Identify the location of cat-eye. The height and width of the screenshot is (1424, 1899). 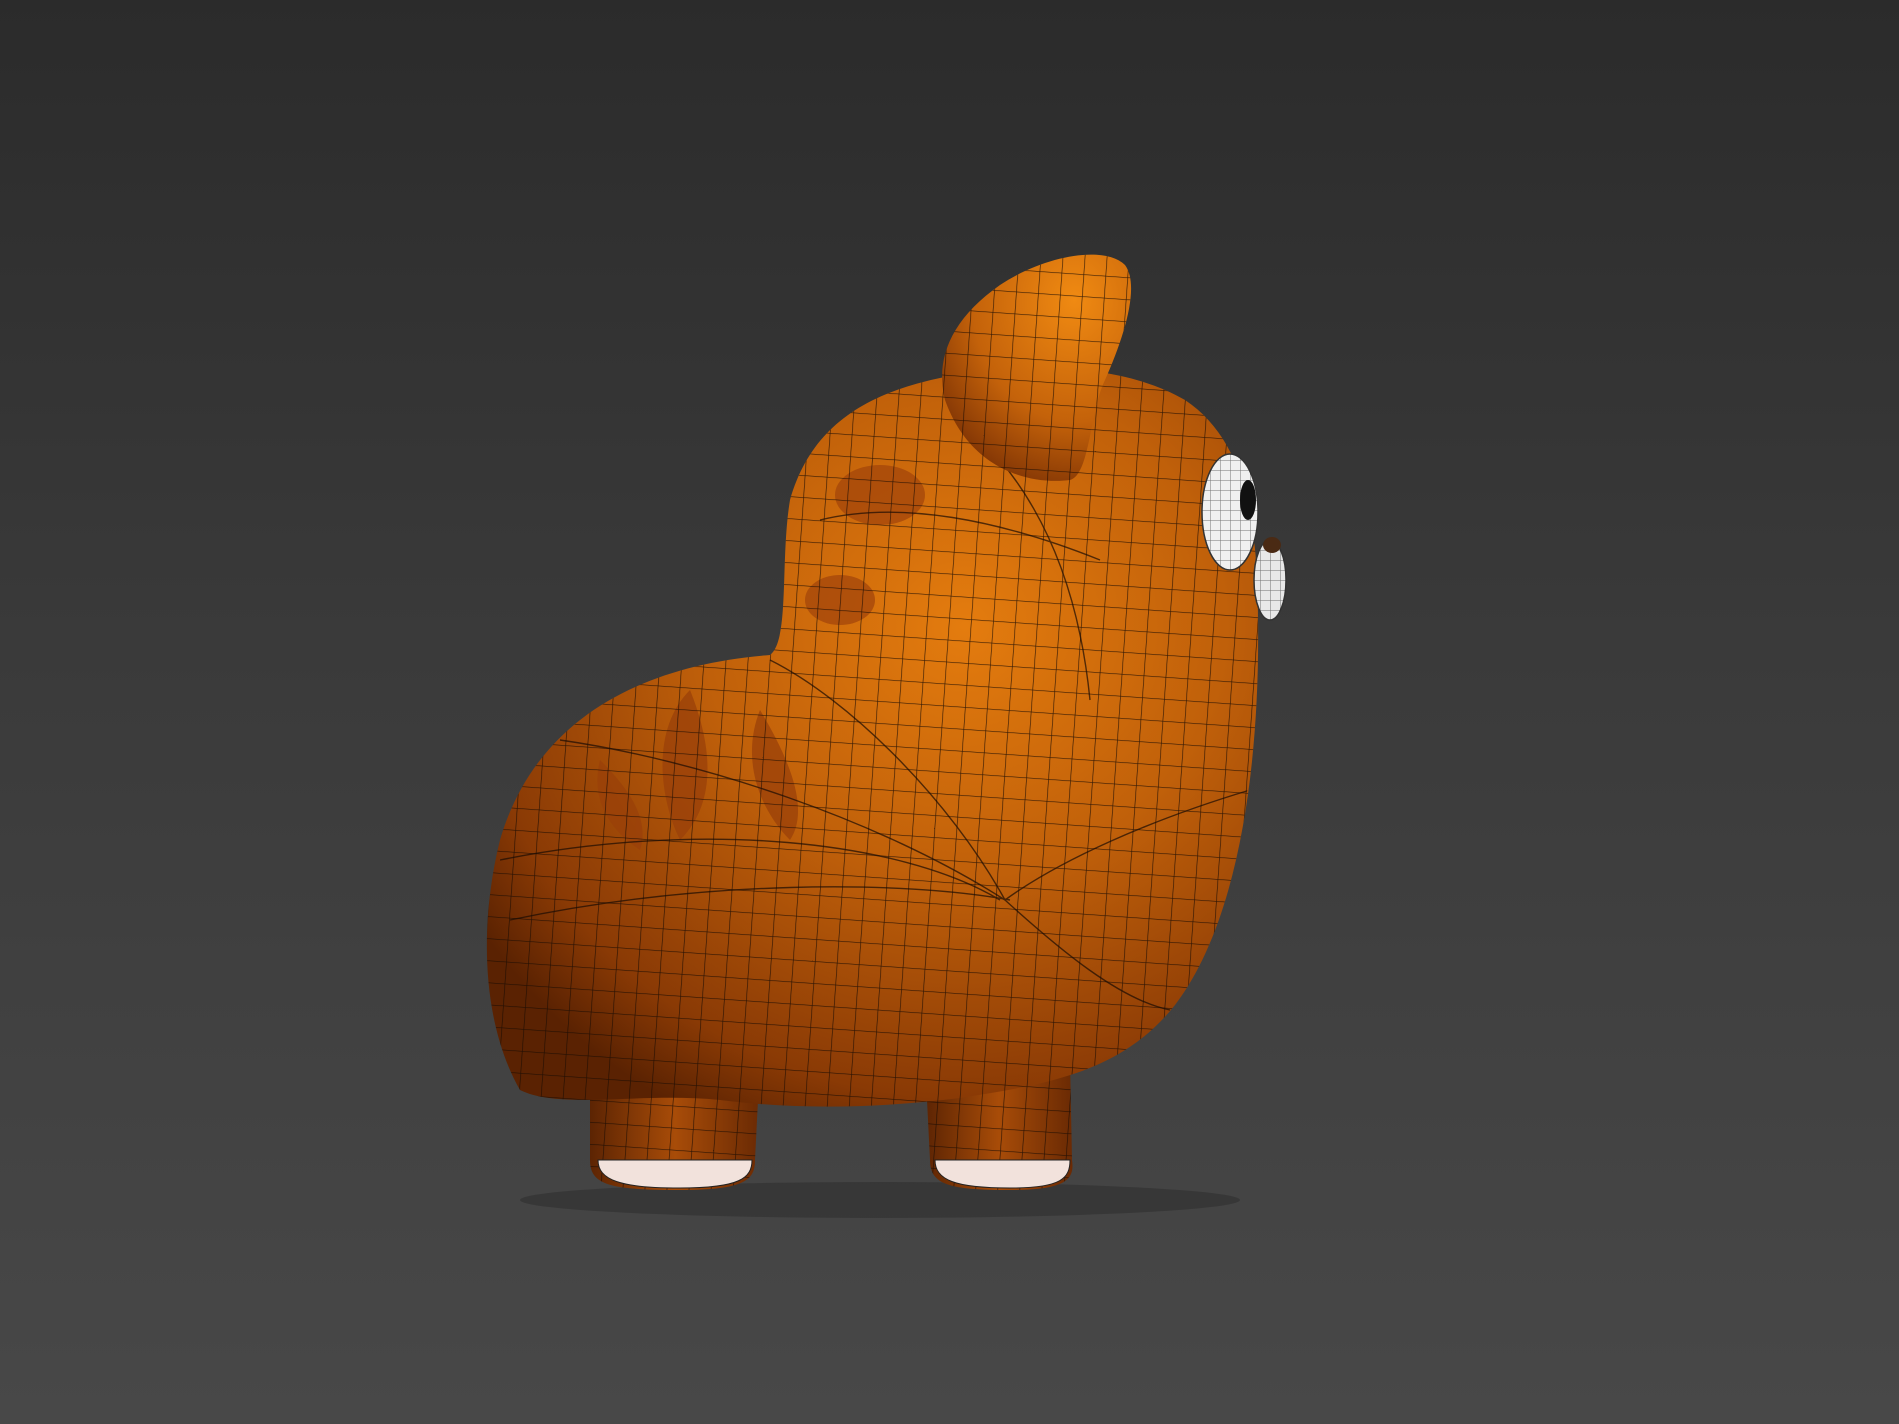
(1230, 512).